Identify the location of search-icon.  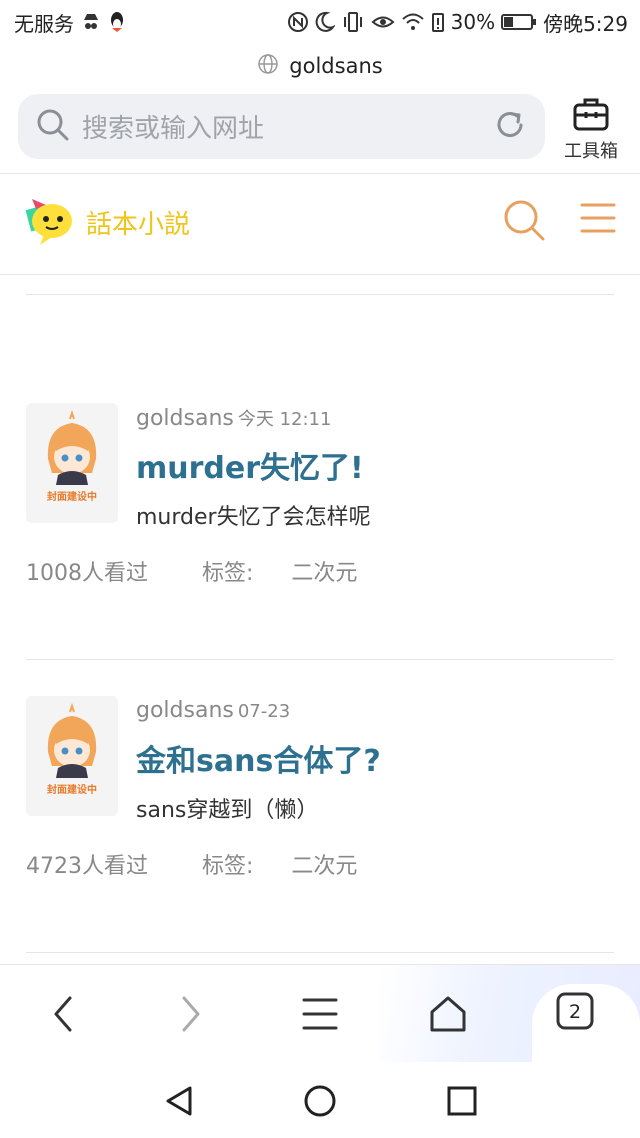
(53, 127).